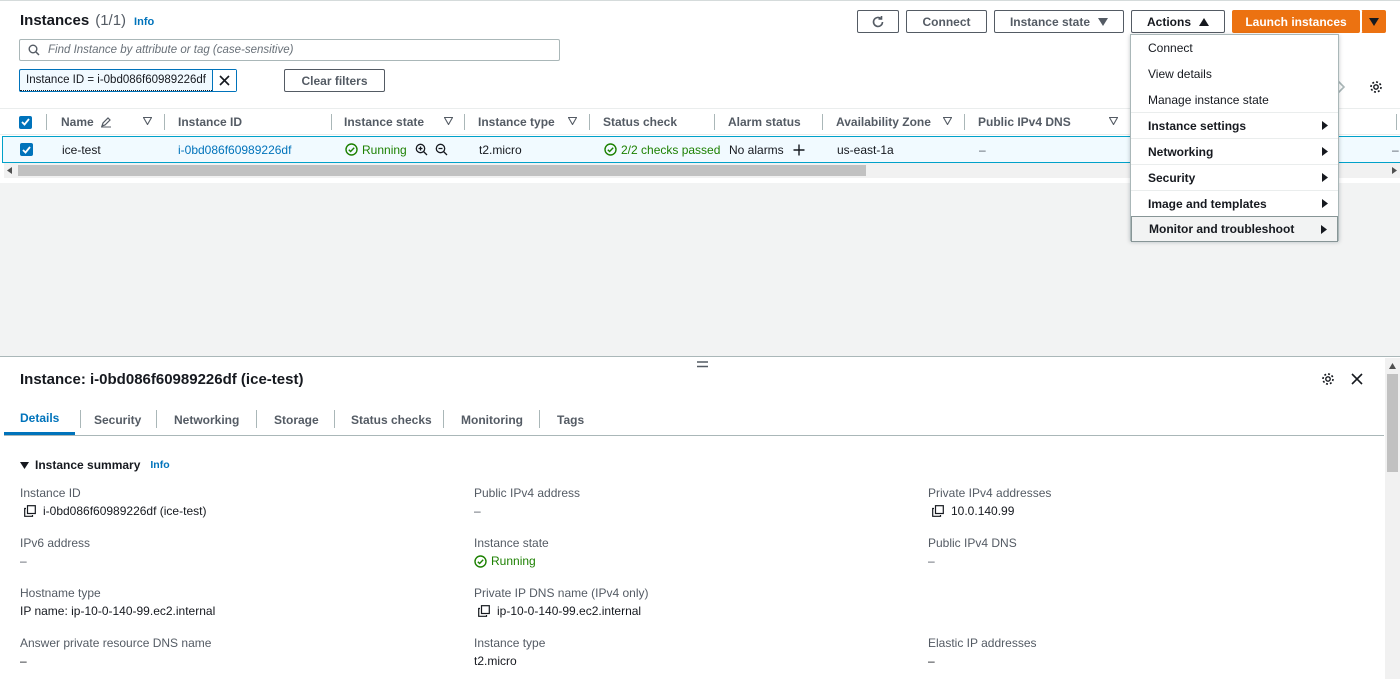 The height and width of the screenshot is (679, 1400). I want to click on edit-icon, so click(105, 122).